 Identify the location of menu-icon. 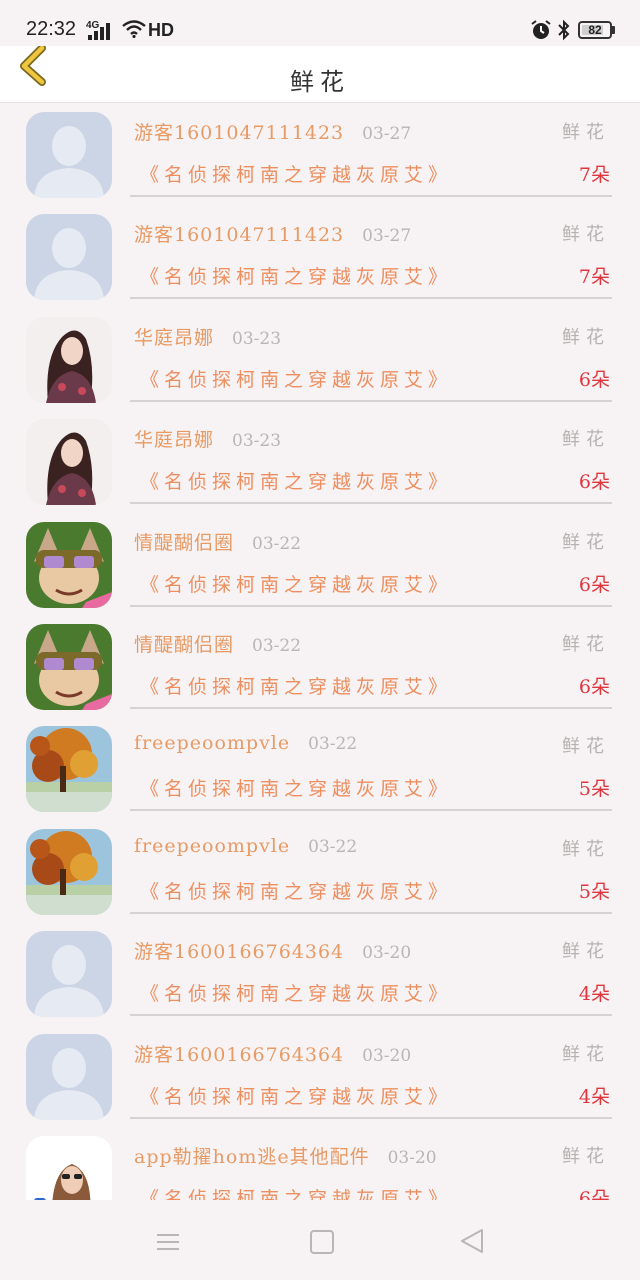
(168, 1242).